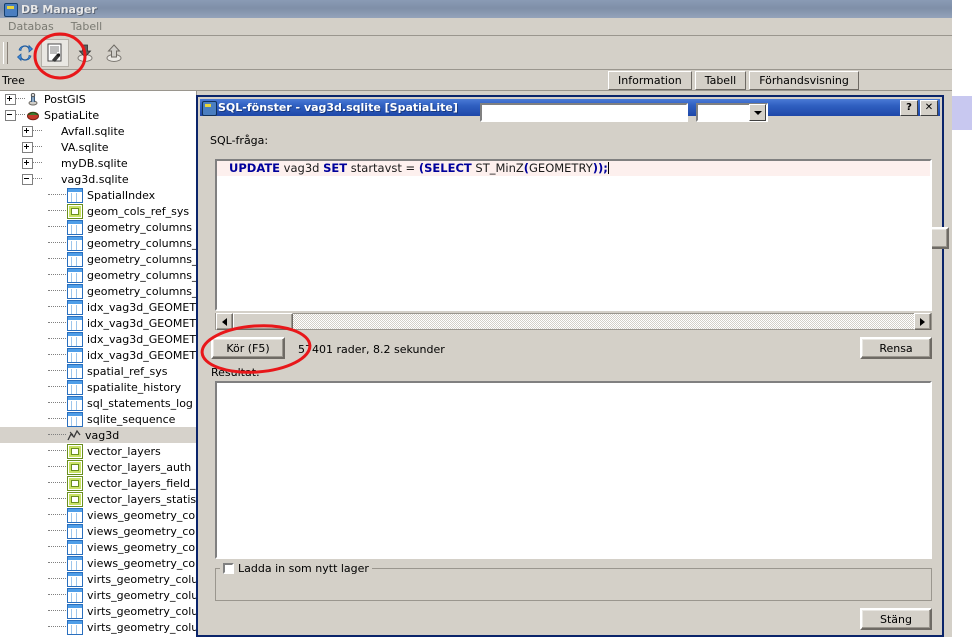 Image resolution: width=972 pixels, height=637 pixels. What do you see at coordinates (33, 115) in the screenshot?
I see `spatialite-icon` at bounding box center [33, 115].